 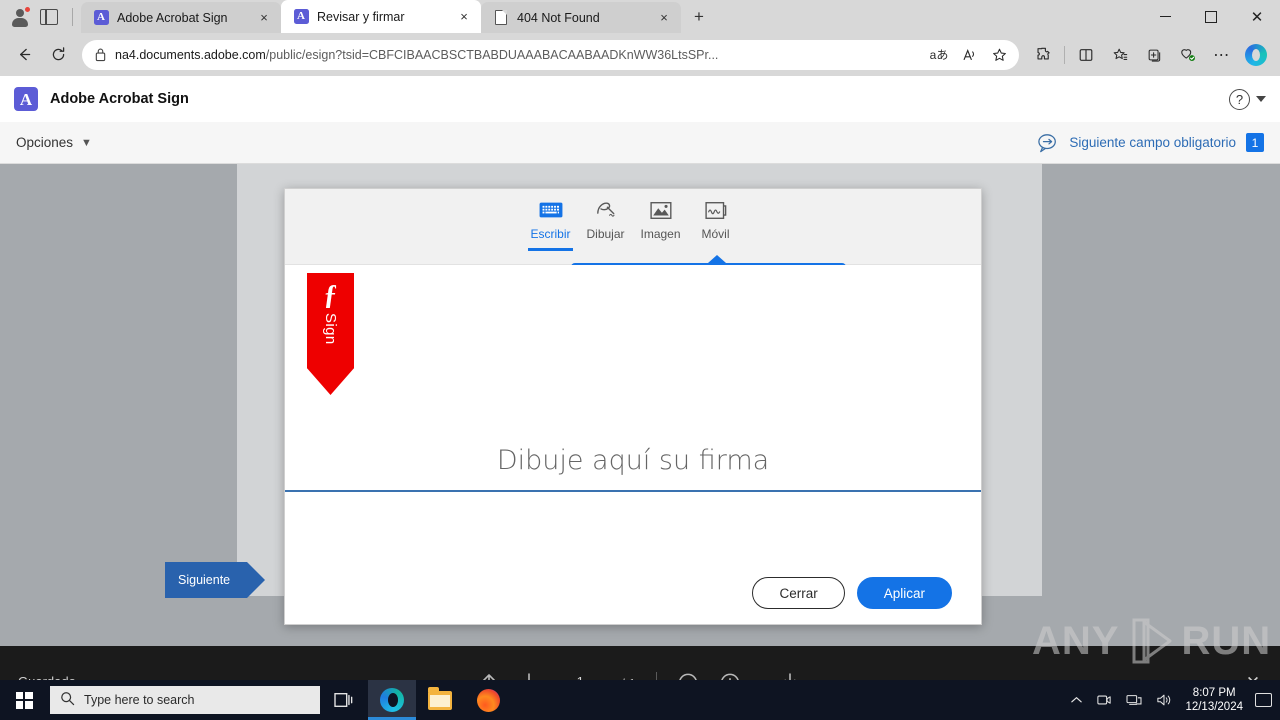 I want to click on volume-icon, so click(x=1164, y=700).